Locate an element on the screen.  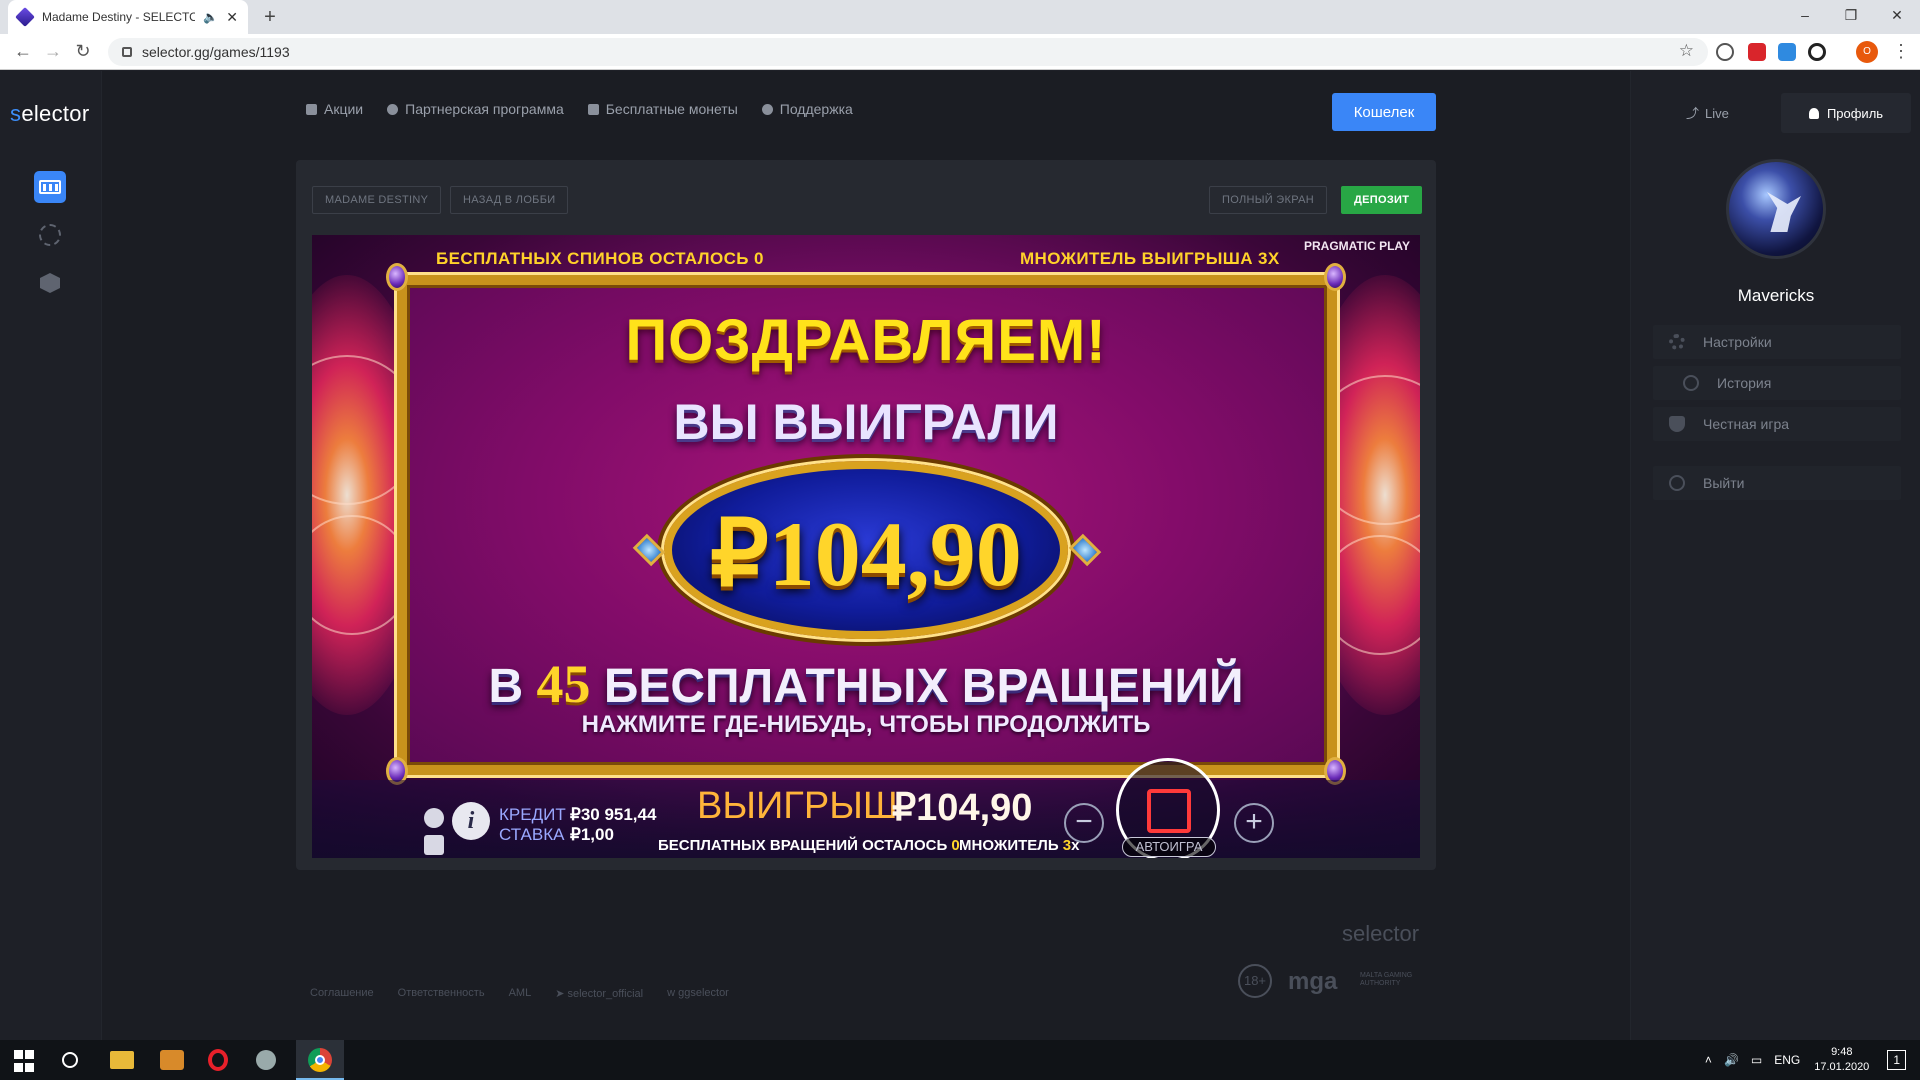
menu-fair-play: Честная игра is located at coordinates (1777, 424).